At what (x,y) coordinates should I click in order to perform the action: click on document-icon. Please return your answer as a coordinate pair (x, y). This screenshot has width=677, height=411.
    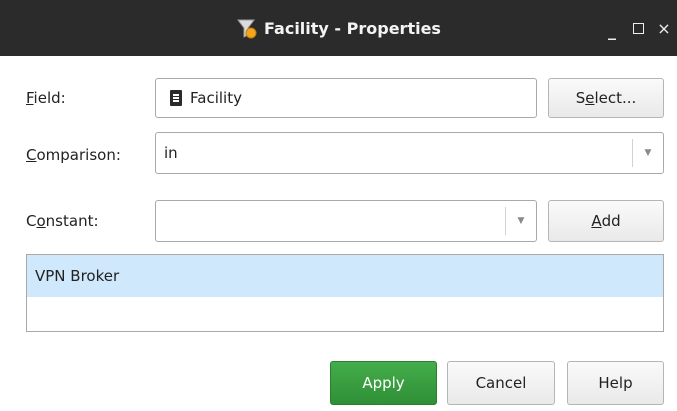
    Looking at the image, I should click on (176, 98).